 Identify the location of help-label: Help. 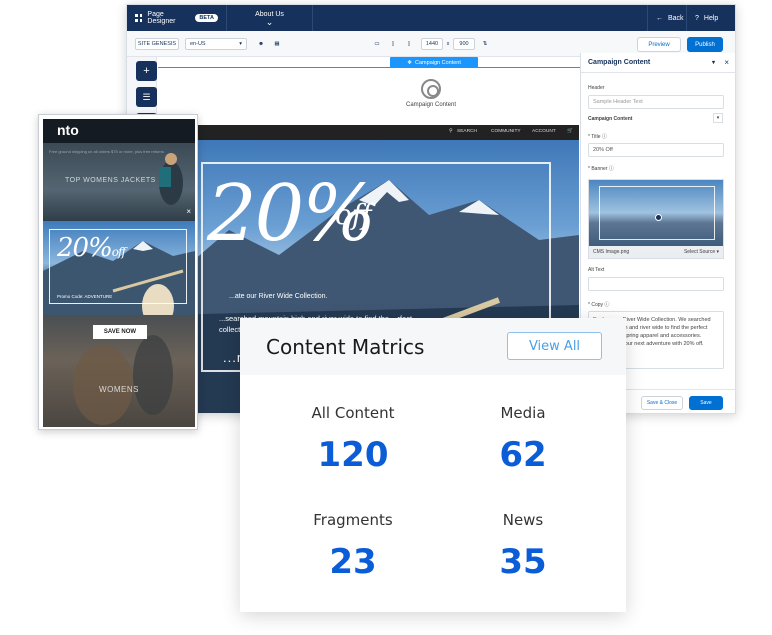
(711, 18).